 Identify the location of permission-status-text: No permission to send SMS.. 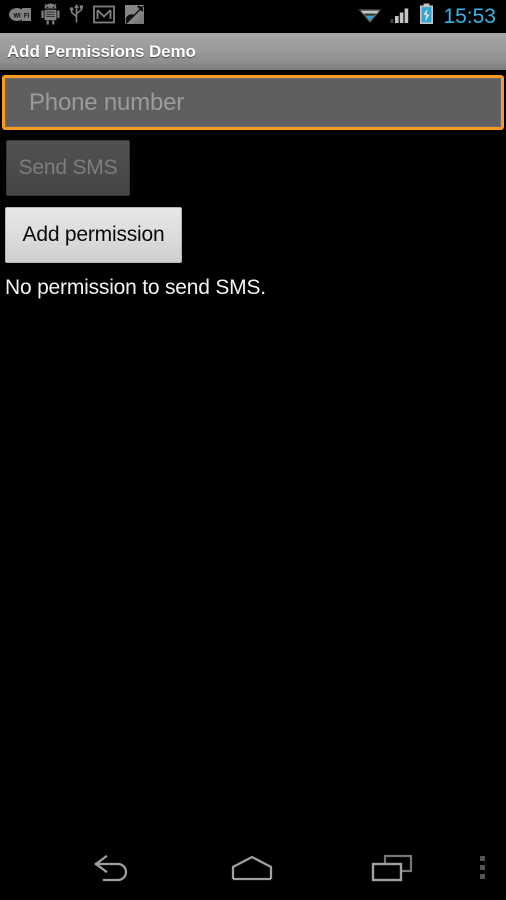
(135, 287).